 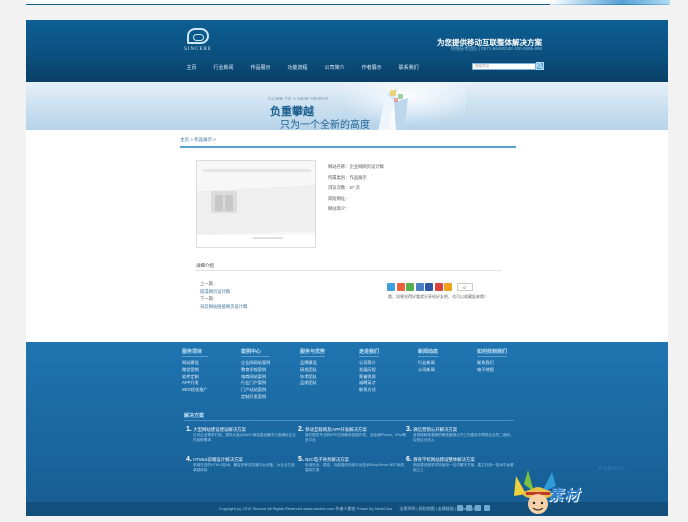 I want to click on nav-works: 作品展示, so click(x=260, y=71).